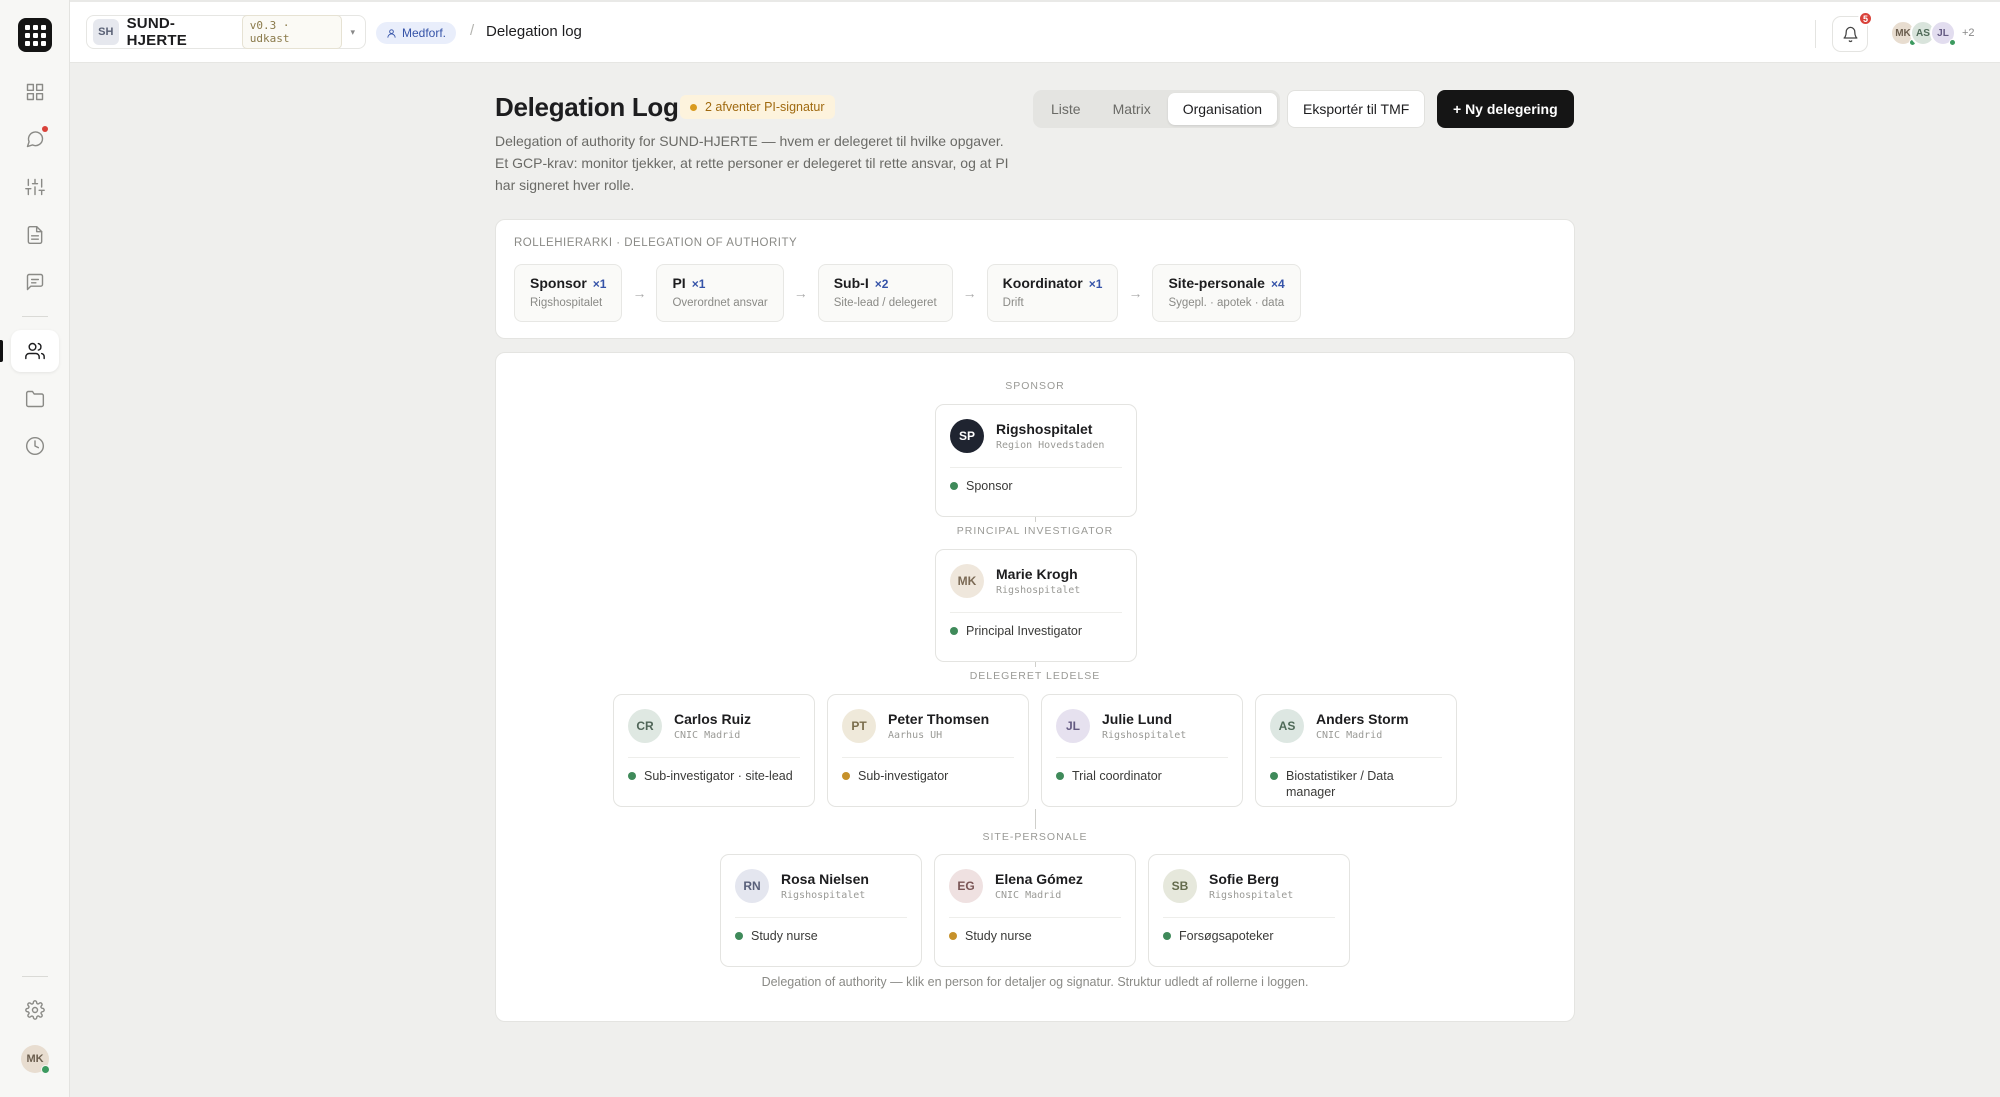  What do you see at coordinates (1013, 303) in the screenshot?
I see `role-sub: Drift` at bounding box center [1013, 303].